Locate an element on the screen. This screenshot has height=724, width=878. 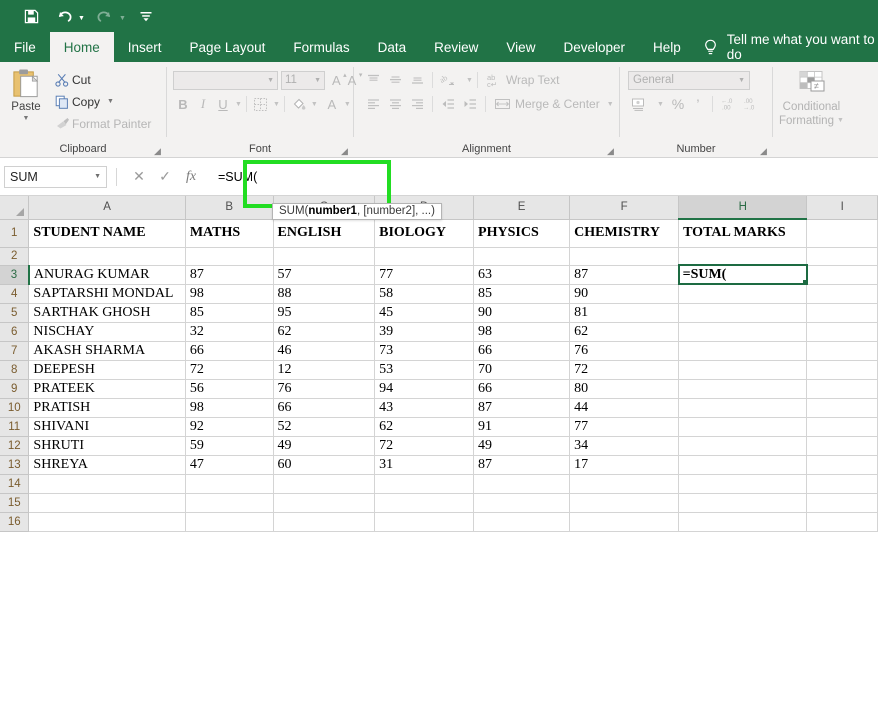
tab-file: File is located at coordinates (25, 47).